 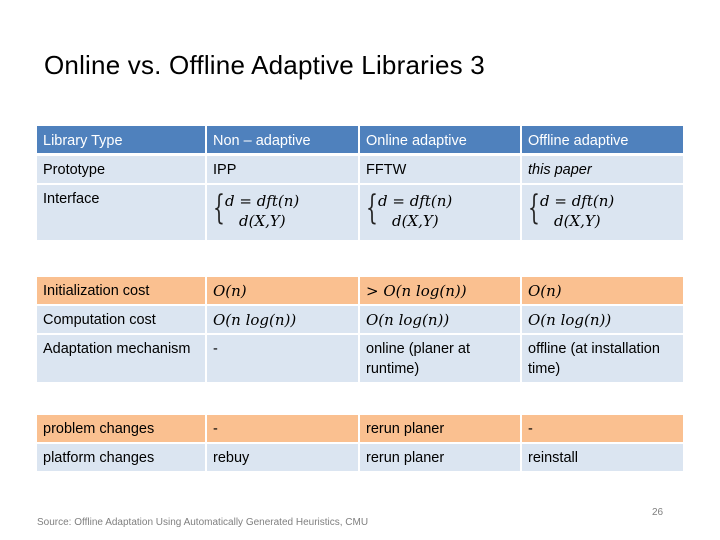 What do you see at coordinates (121, 319) in the screenshot?
I see `row-label: Computation cost` at bounding box center [121, 319].